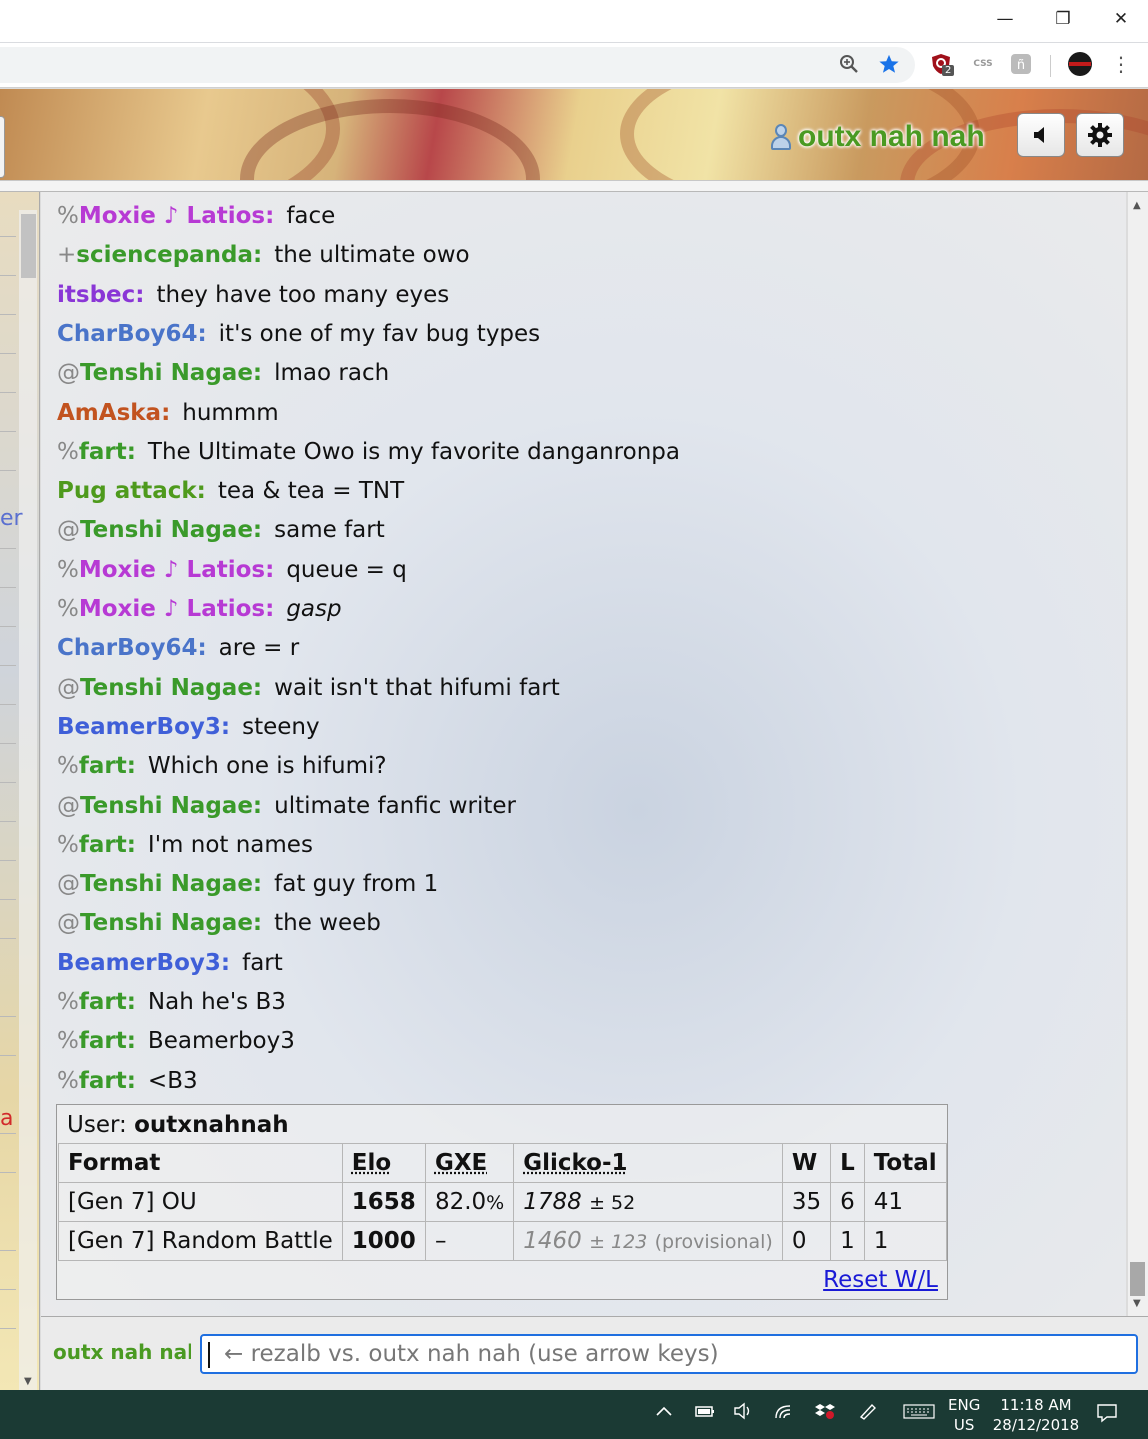  What do you see at coordinates (346, 569) in the screenshot?
I see `chat-message-text: queue = q` at bounding box center [346, 569].